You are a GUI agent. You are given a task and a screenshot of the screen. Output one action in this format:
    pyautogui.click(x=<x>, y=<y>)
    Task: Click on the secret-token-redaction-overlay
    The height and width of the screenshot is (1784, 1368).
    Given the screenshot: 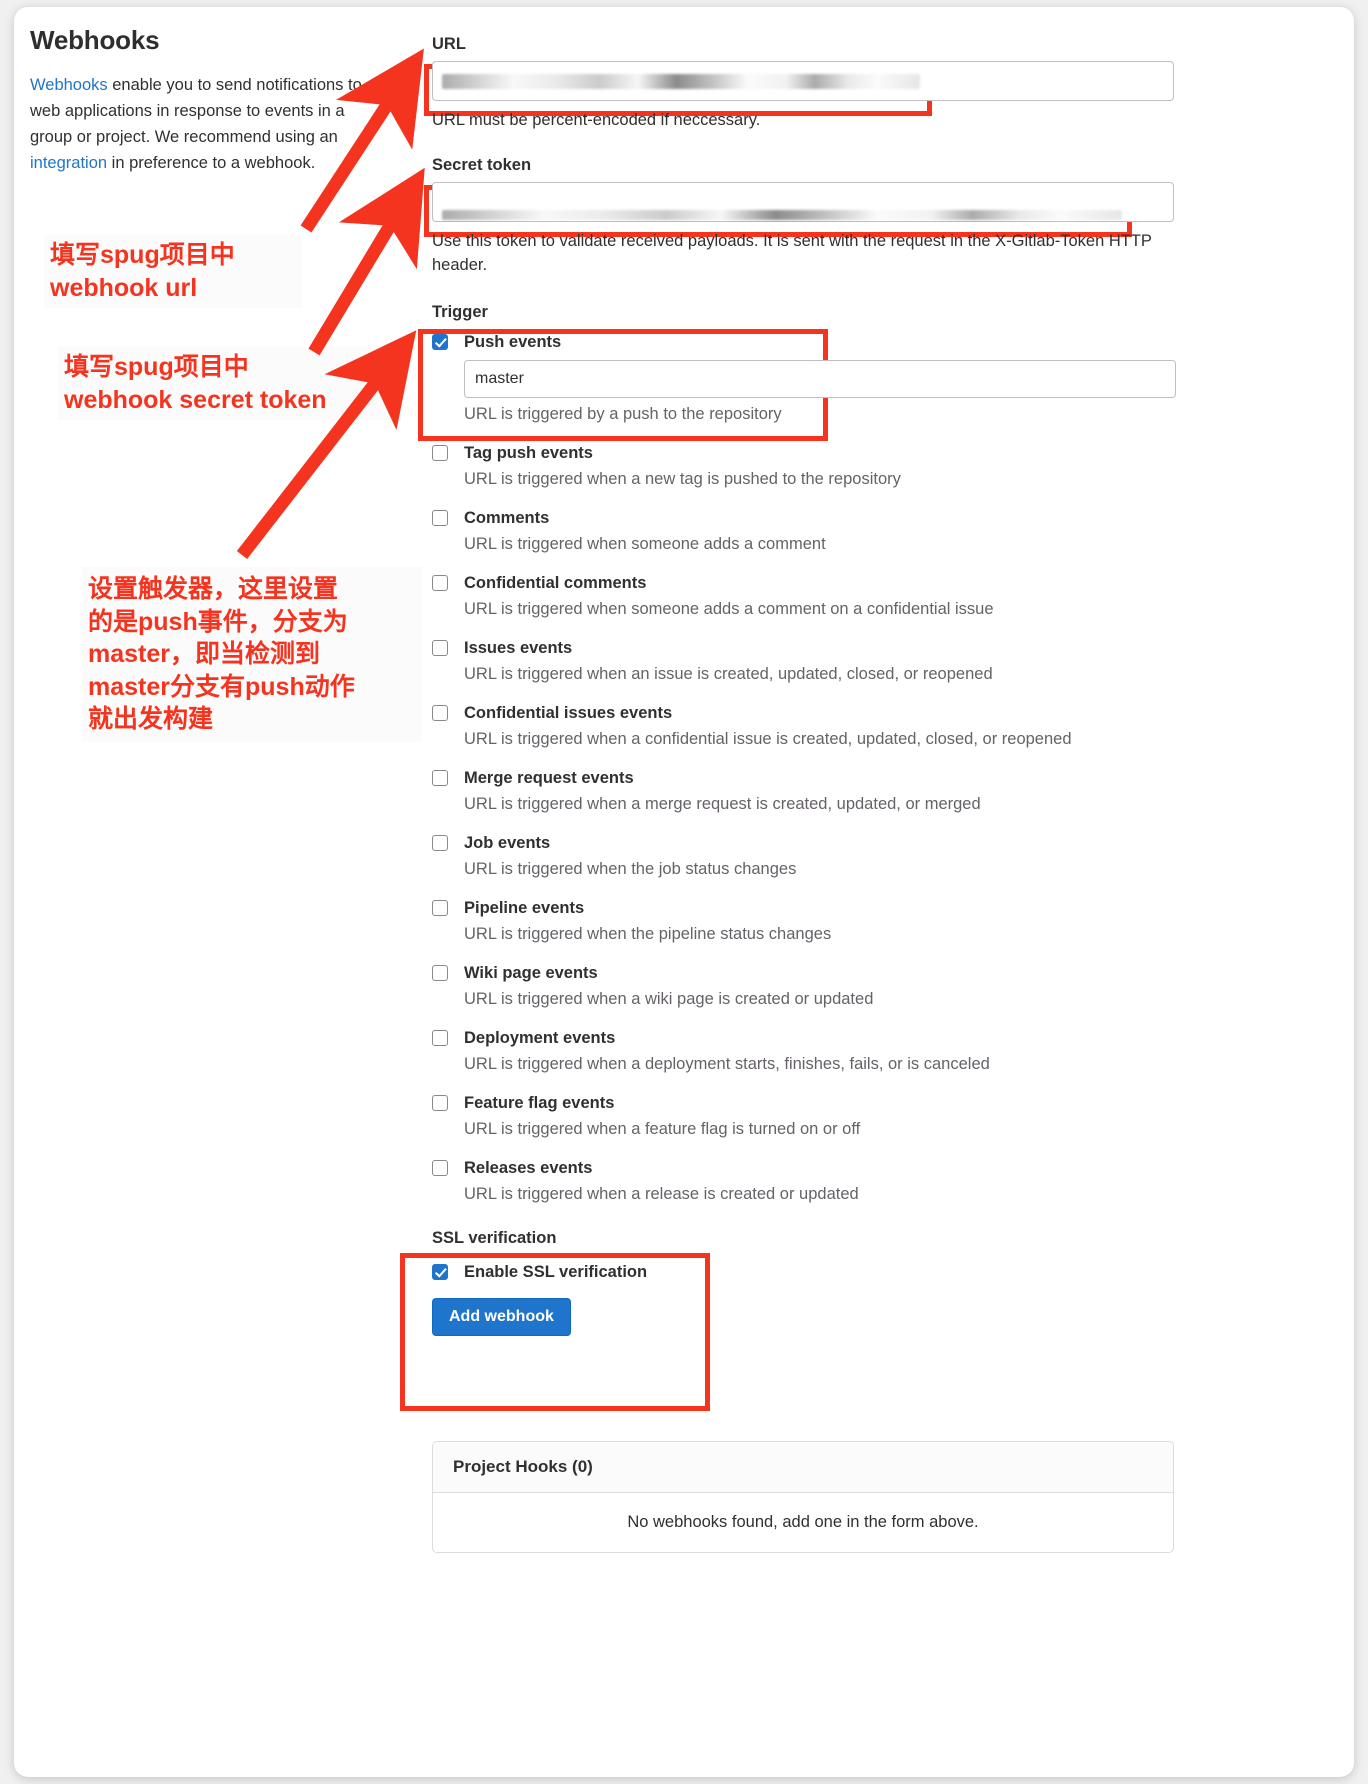 What is the action you would take?
    pyautogui.click(x=782, y=215)
    